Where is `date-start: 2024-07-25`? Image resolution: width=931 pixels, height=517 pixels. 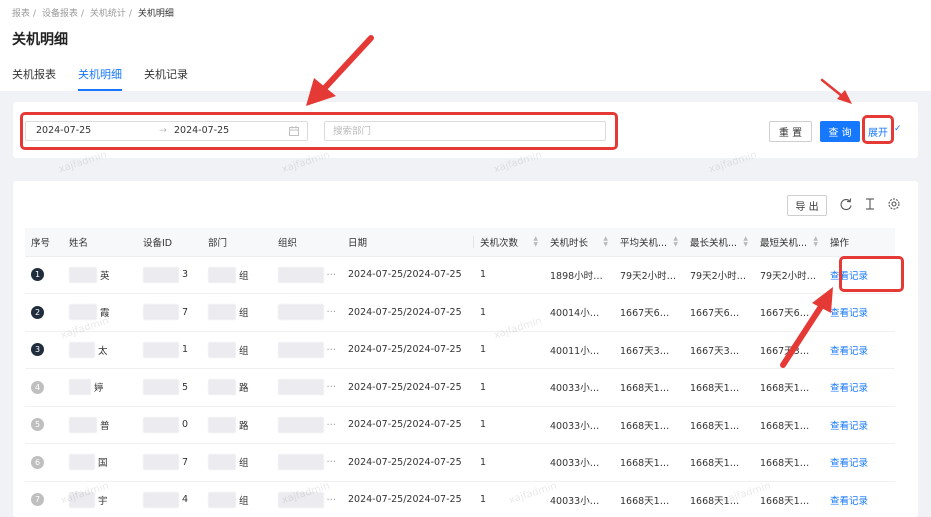 date-start: 2024-07-25 is located at coordinates (63, 130).